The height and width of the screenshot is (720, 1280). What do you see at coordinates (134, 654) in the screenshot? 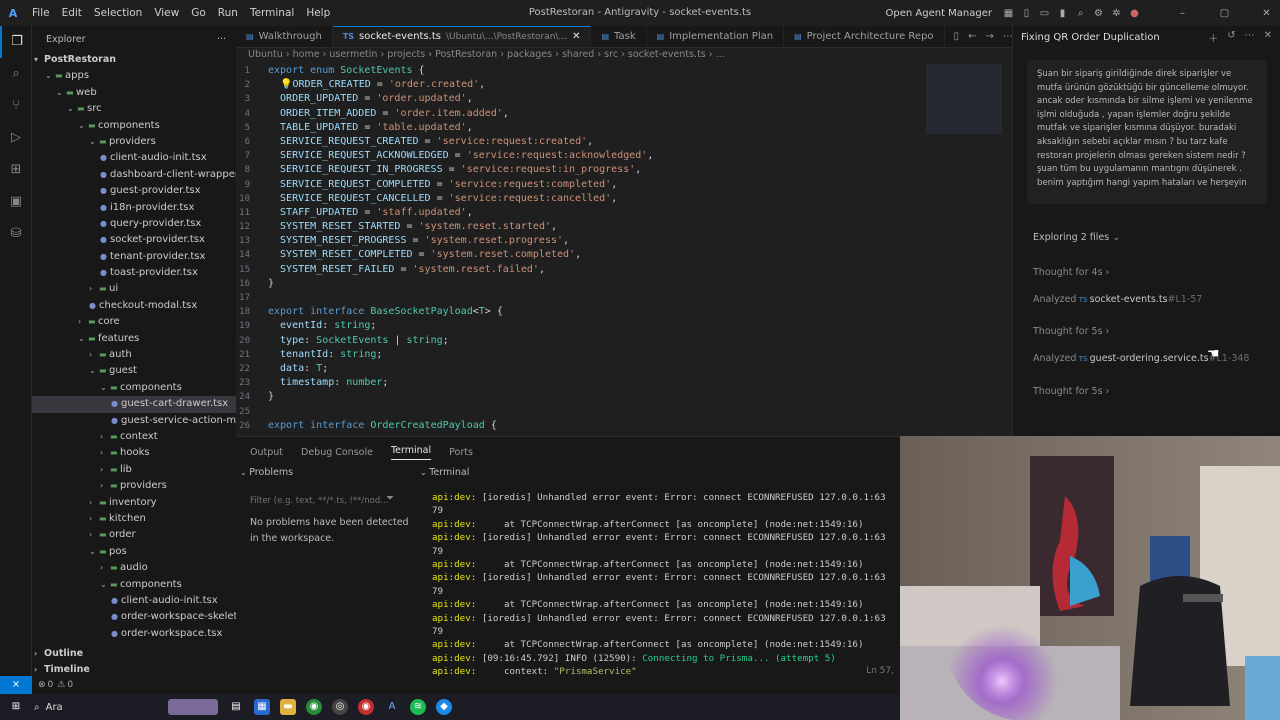
I see `outline-section: › Outline` at bounding box center [134, 654].